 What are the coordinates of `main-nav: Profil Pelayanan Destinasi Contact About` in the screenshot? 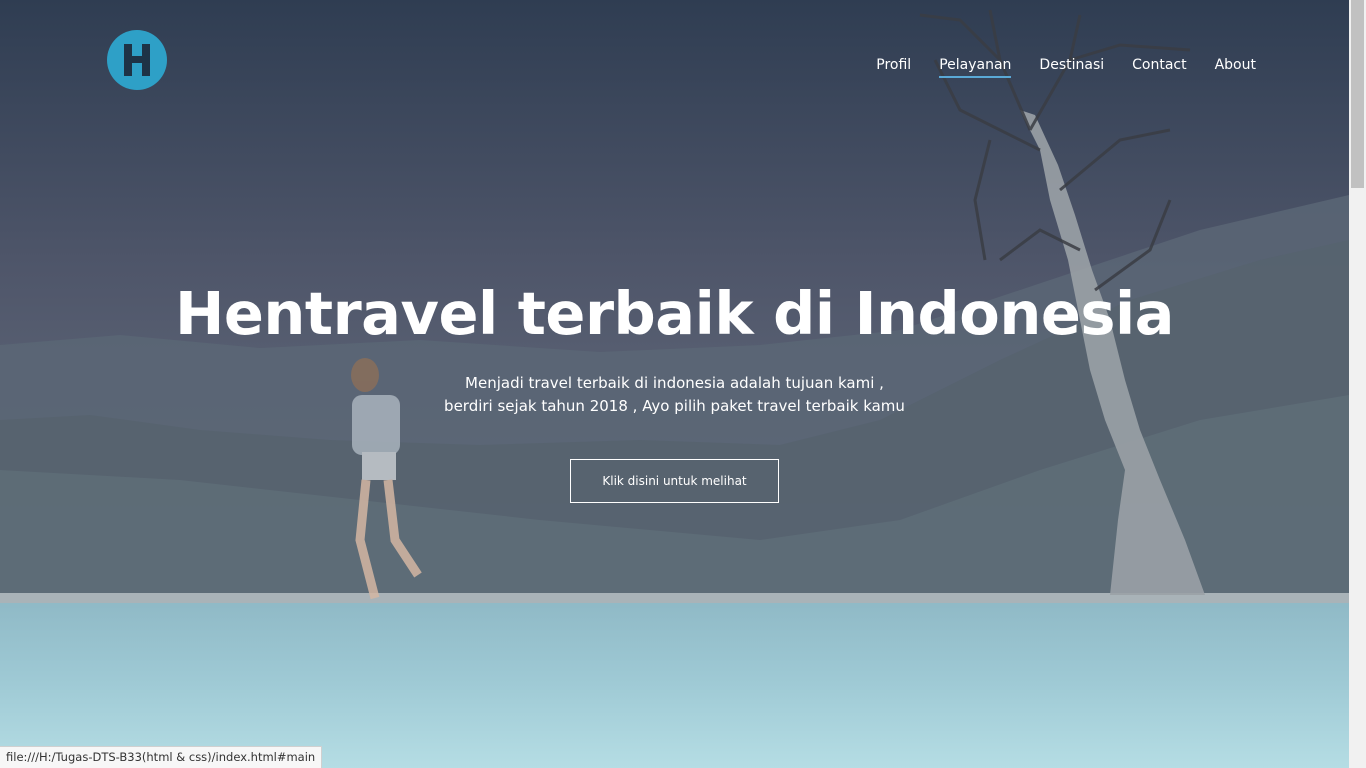 It's located at (1066, 67).